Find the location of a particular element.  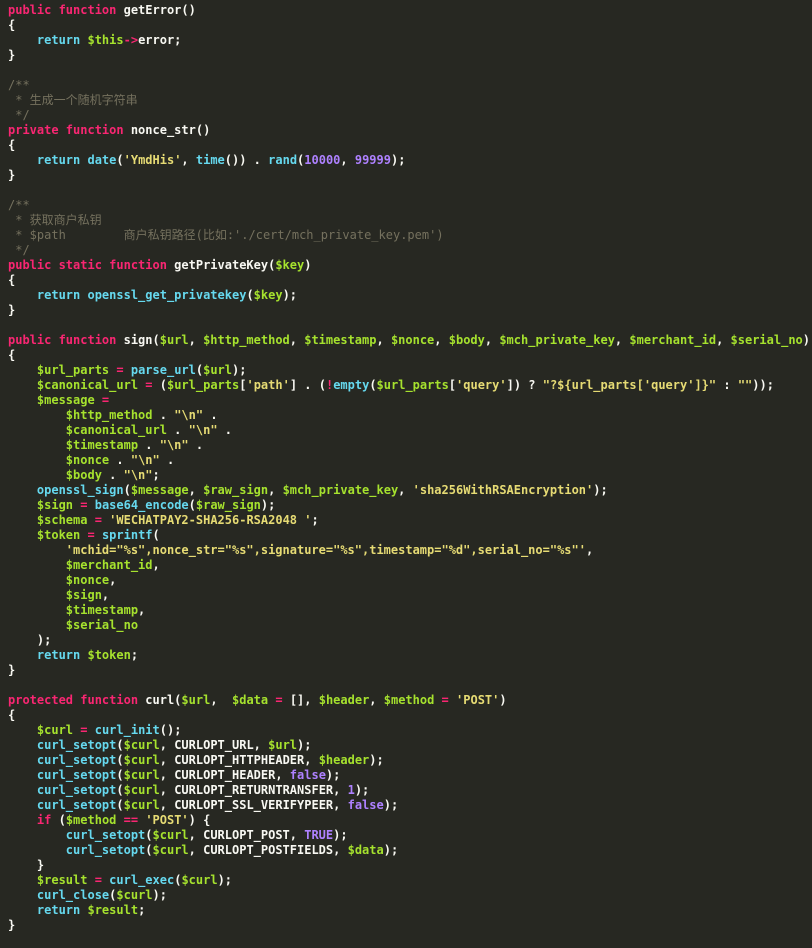

code-token: $token is located at coordinates (109, 655).